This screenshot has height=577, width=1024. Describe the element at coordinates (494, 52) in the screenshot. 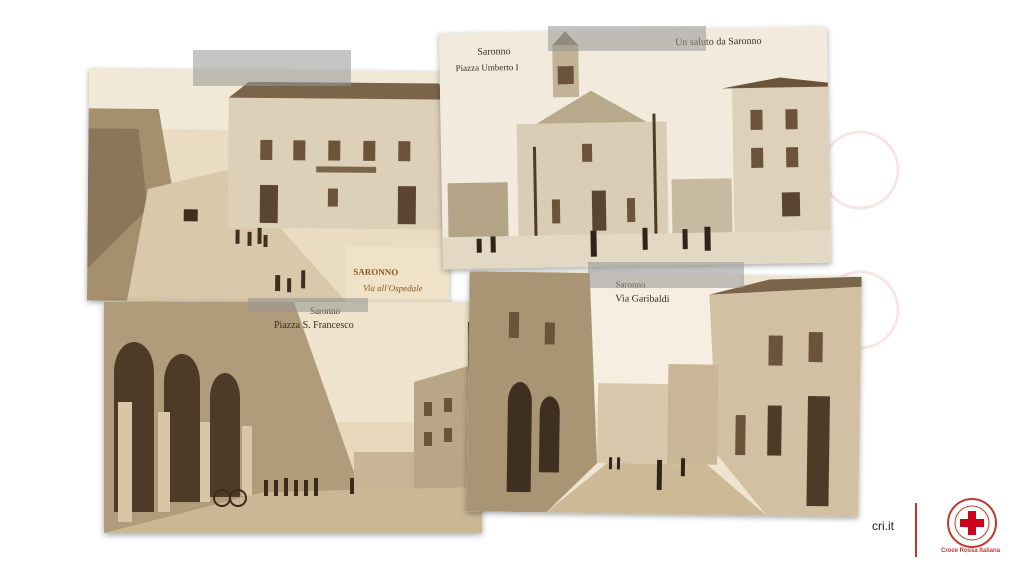

I see `caption-city: Saronno` at that location.